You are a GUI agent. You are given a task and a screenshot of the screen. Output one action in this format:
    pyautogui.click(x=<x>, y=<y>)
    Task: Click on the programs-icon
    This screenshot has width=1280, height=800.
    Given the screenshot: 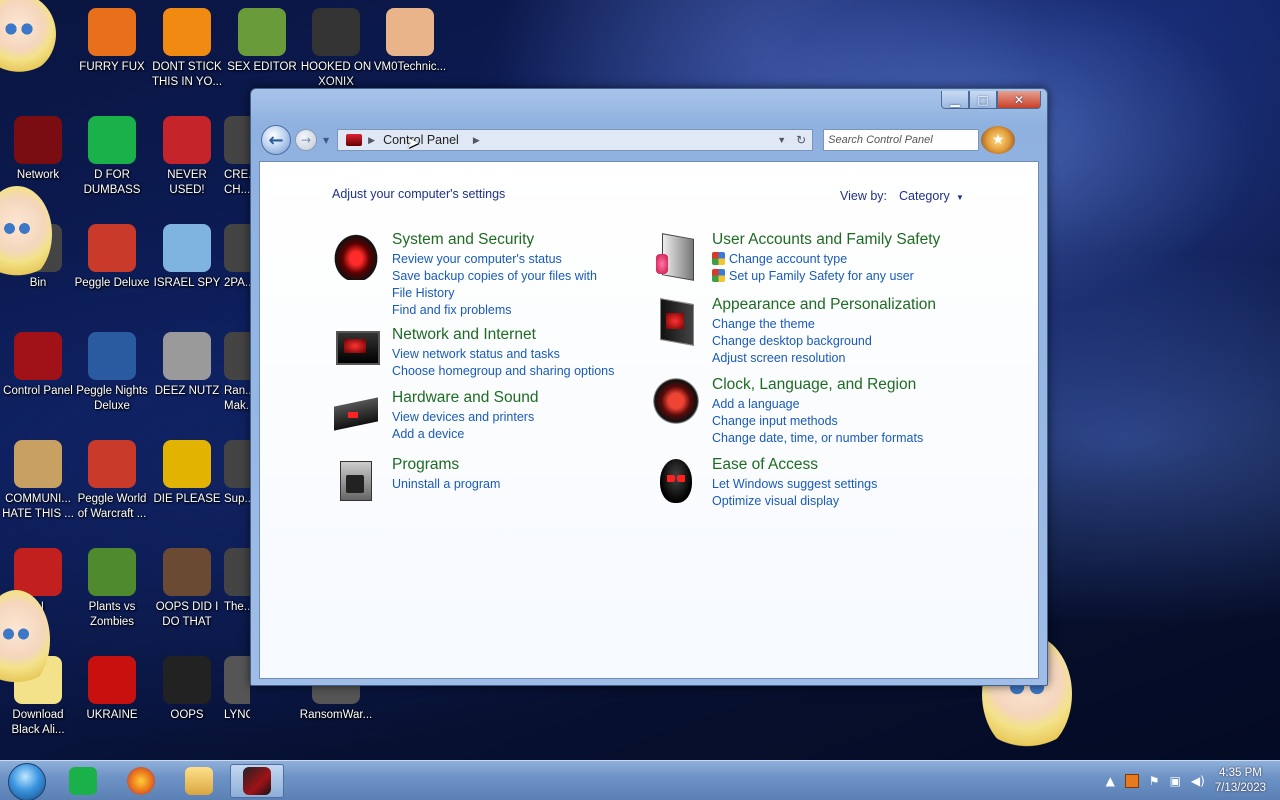 What is the action you would take?
    pyautogui.click(x=356, y=481)
    